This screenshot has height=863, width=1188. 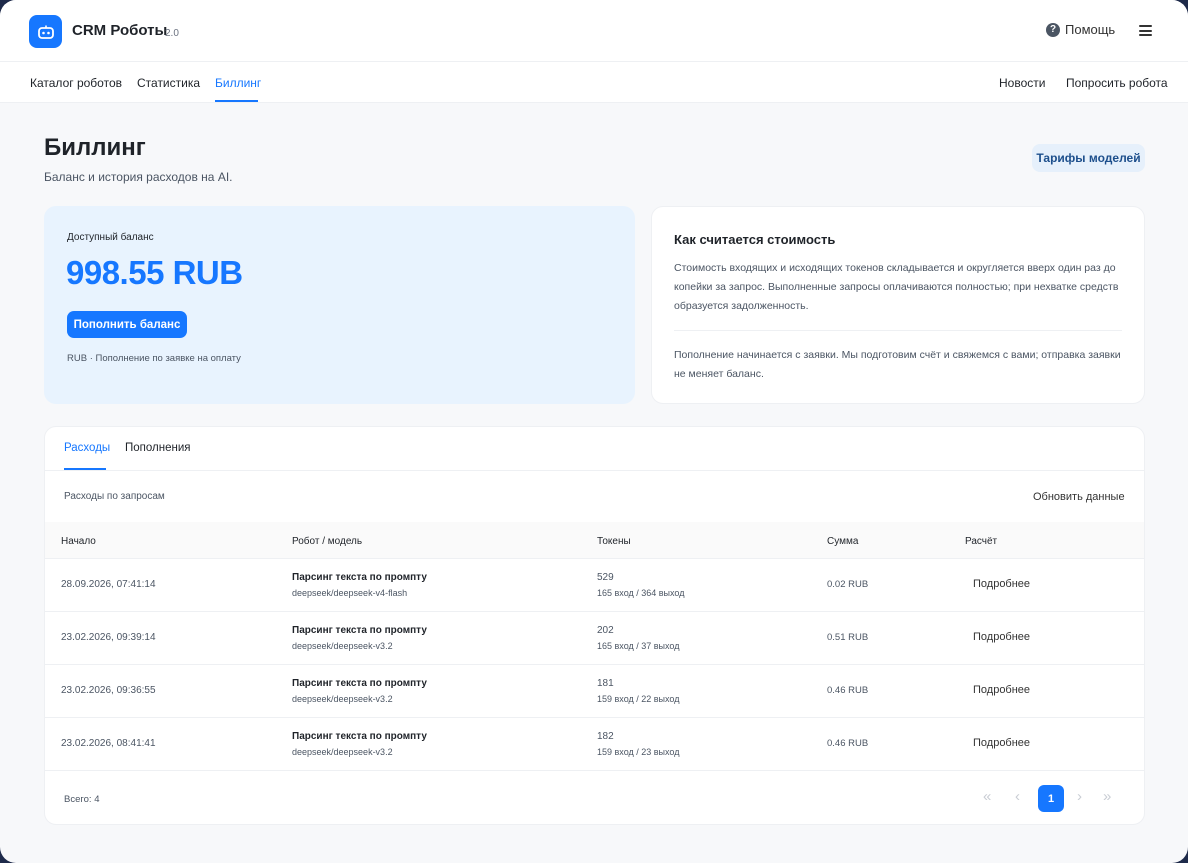 I want to click on top-bar: CRM Роботы 2.0 ? Помощь, so click(x=594, y=31).